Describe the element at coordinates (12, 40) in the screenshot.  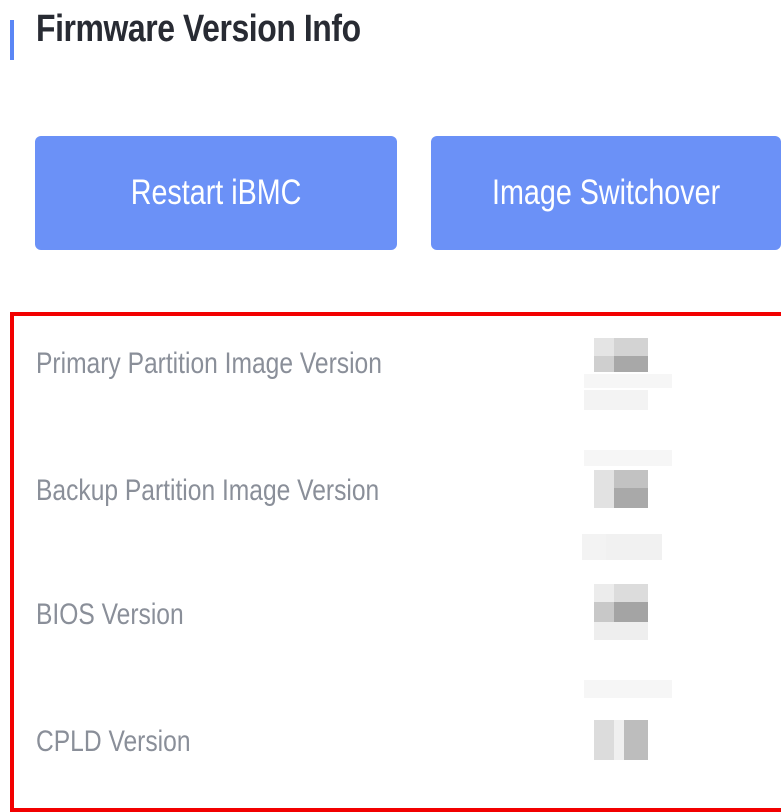
I see `title-accent-bar` at that location.